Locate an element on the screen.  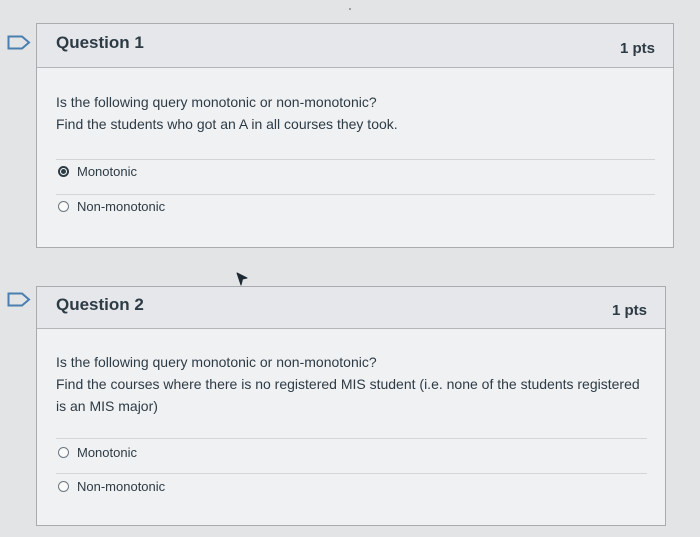
question-title: Question 2 is located at coordinates (100, 304).